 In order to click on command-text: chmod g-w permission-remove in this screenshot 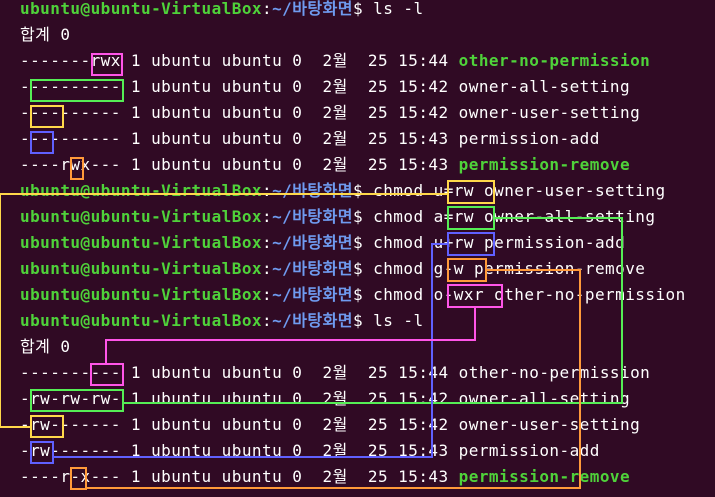, I will do `click(504, 268)`.